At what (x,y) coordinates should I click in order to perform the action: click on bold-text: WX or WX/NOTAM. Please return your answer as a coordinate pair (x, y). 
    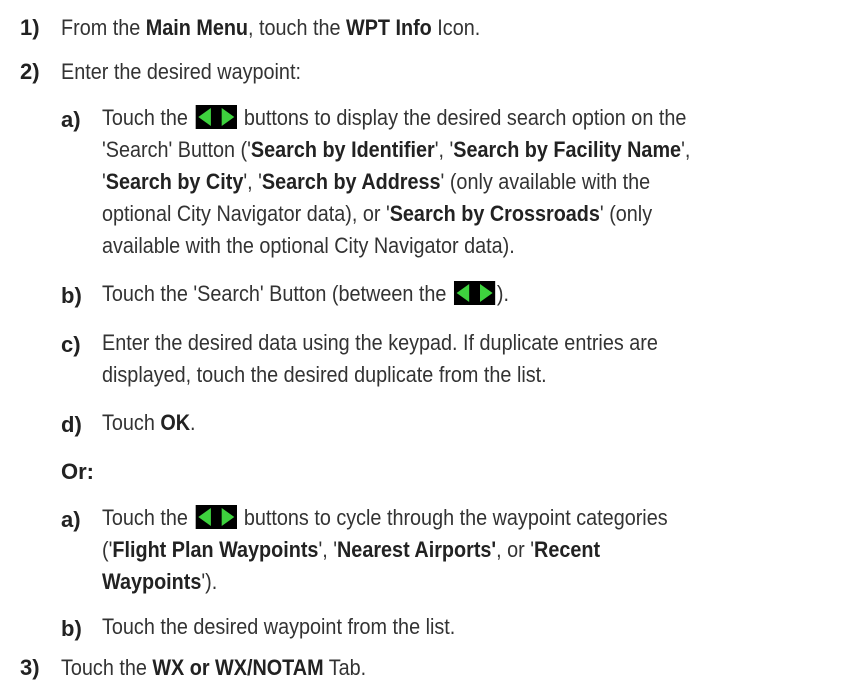
    Looking at the image, I should click on (238, 667).